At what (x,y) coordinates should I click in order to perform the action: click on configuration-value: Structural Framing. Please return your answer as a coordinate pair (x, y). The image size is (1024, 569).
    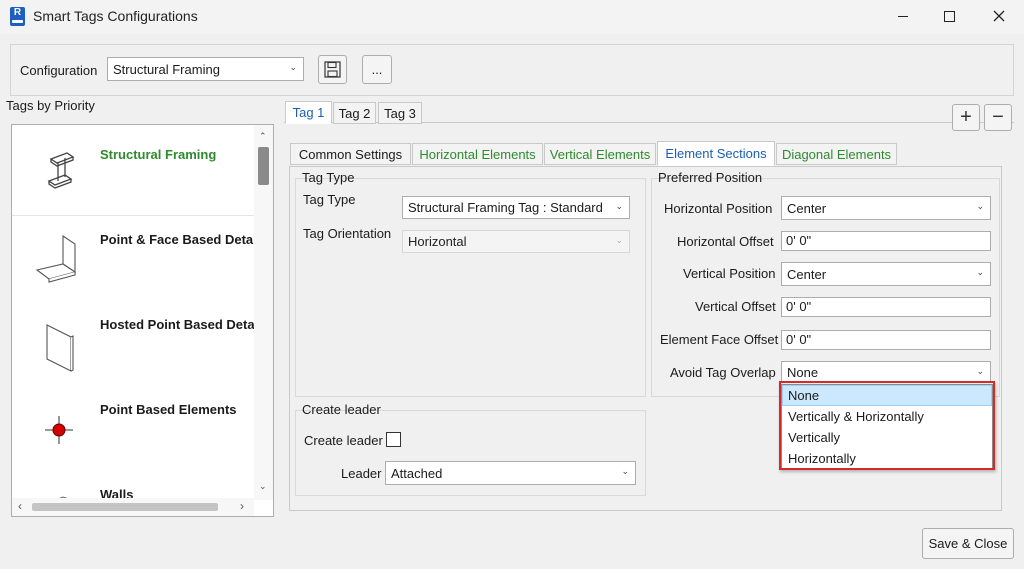
    Looking at the image, I should click on (166, 69).